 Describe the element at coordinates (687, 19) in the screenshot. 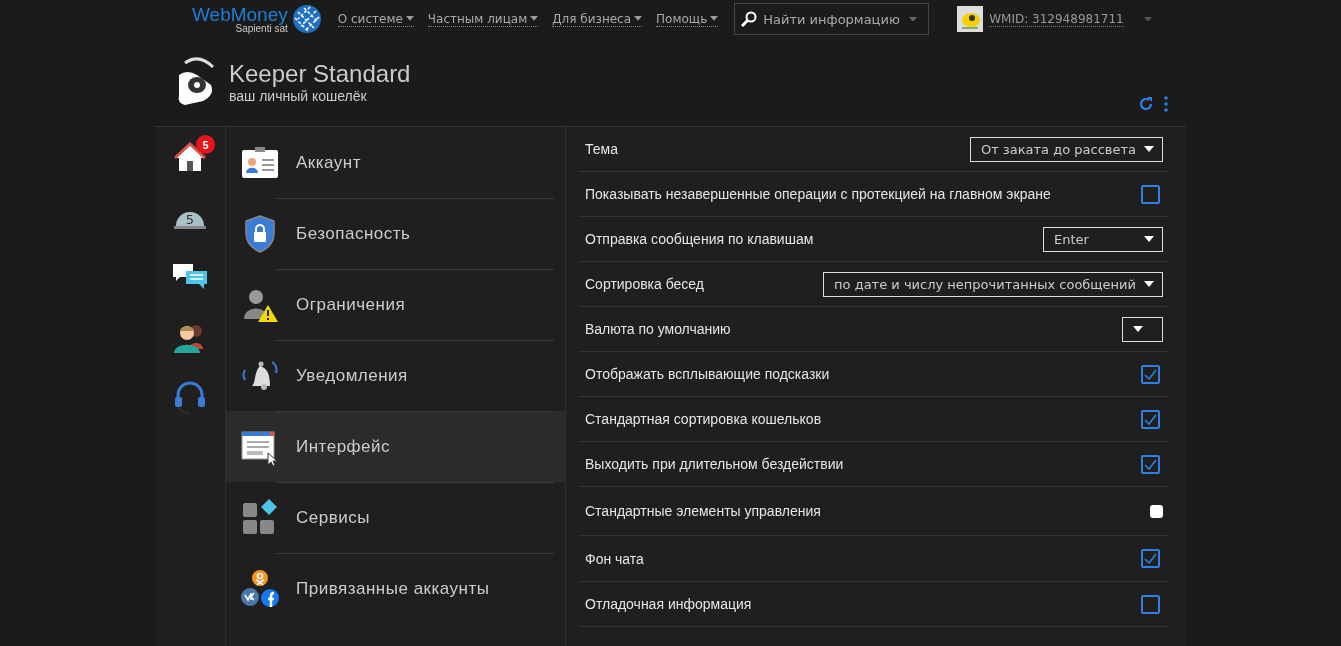

I see `nav-menu-link: Помощь` at that location.